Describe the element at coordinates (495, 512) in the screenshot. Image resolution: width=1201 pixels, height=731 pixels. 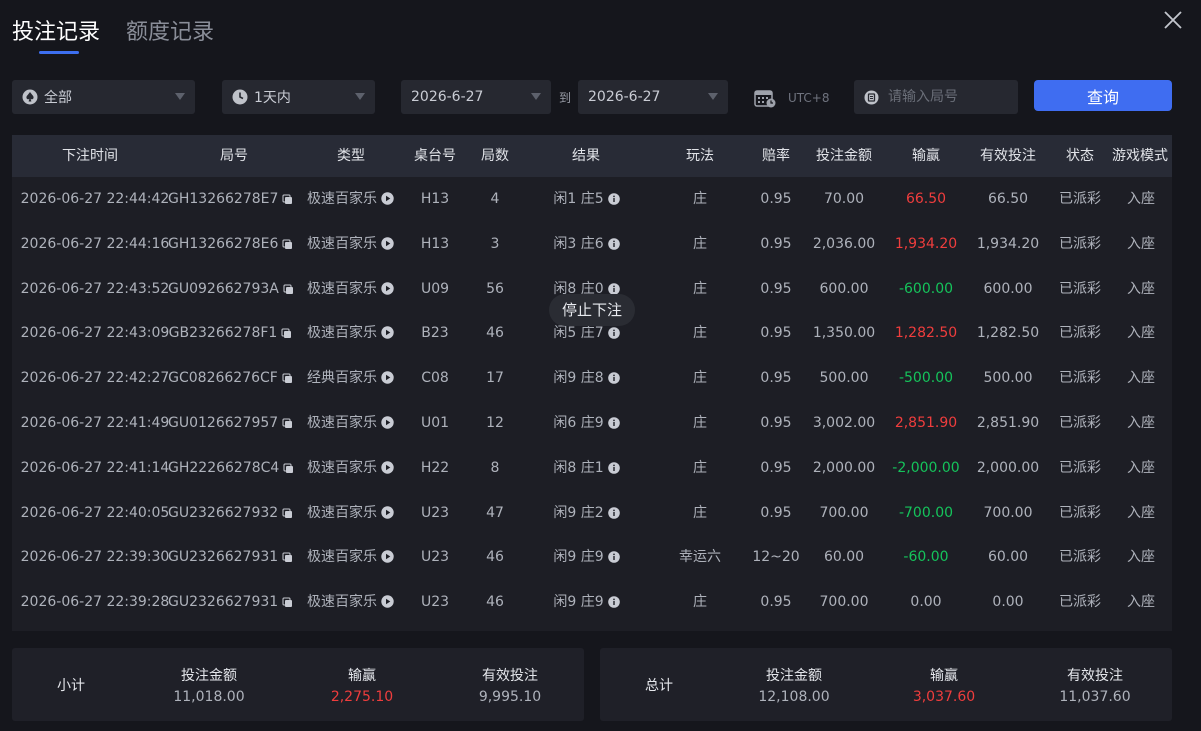
I see `cell-game-no-text: 47` at that location.